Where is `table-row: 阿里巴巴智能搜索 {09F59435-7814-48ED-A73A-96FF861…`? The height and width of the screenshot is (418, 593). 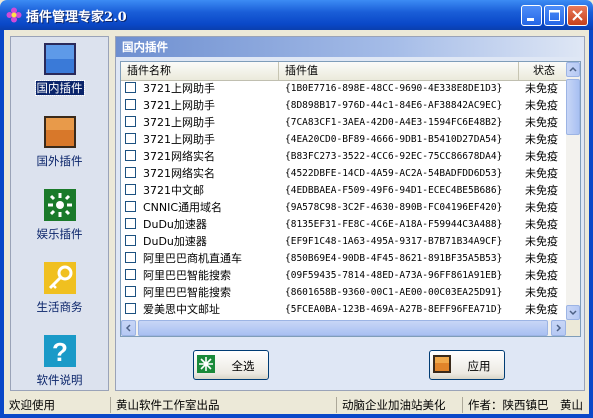
table-row: 阿里巴巴智能搜索 {09F59435-7814-48ED-A73A-96FF861… is located at coordinates (343, 275).